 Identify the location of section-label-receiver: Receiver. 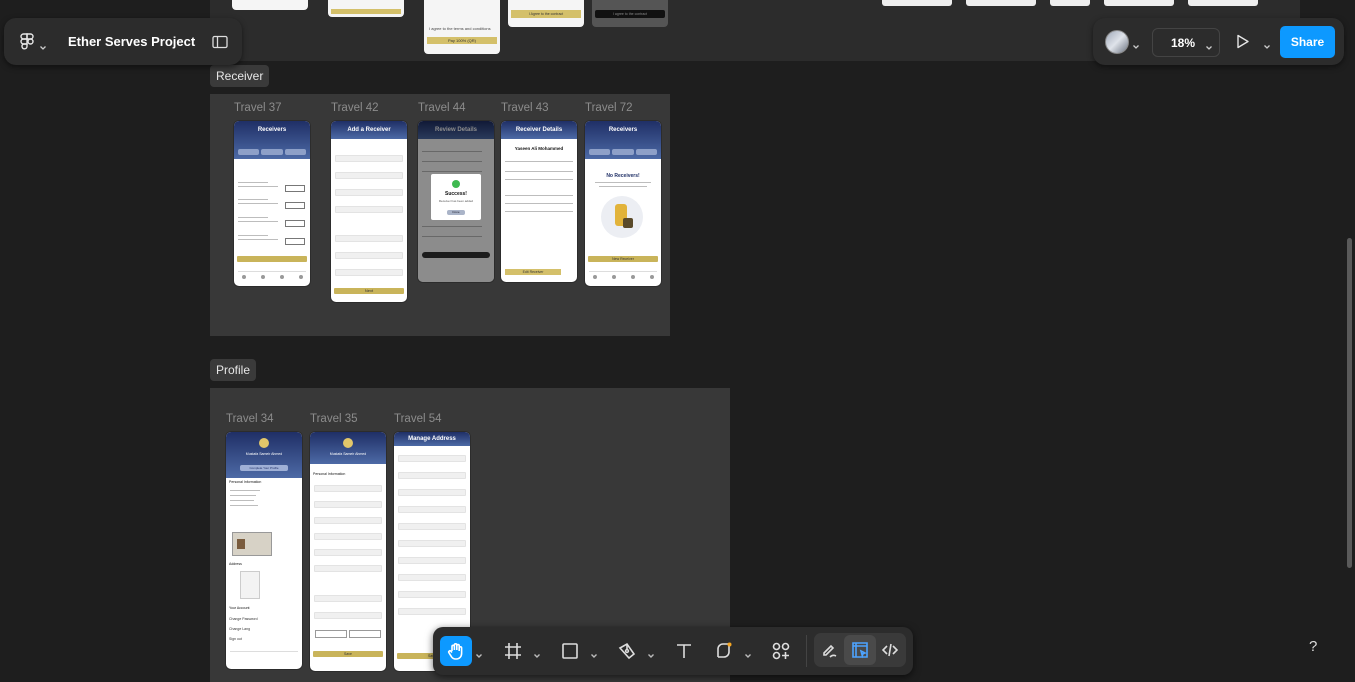
(240, 76).